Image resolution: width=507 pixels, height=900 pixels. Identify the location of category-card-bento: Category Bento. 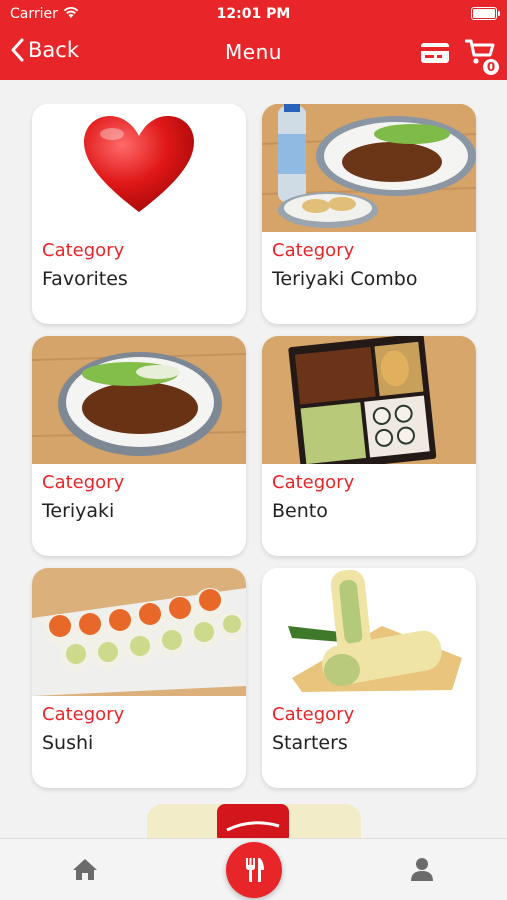
(369, 446).